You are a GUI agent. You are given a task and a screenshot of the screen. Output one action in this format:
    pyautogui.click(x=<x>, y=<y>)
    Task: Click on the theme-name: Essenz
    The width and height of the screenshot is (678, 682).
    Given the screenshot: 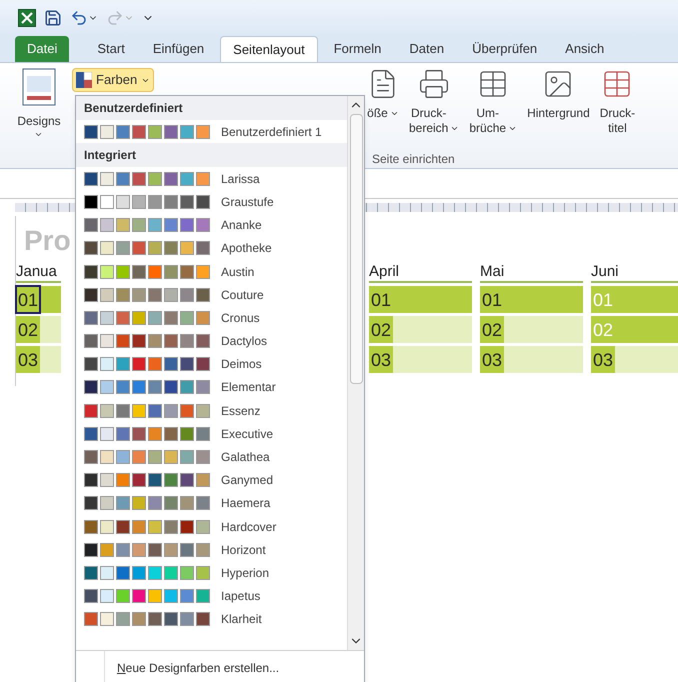 What is the action you would take?
    pyautogui.click(x=240, y=411)
    